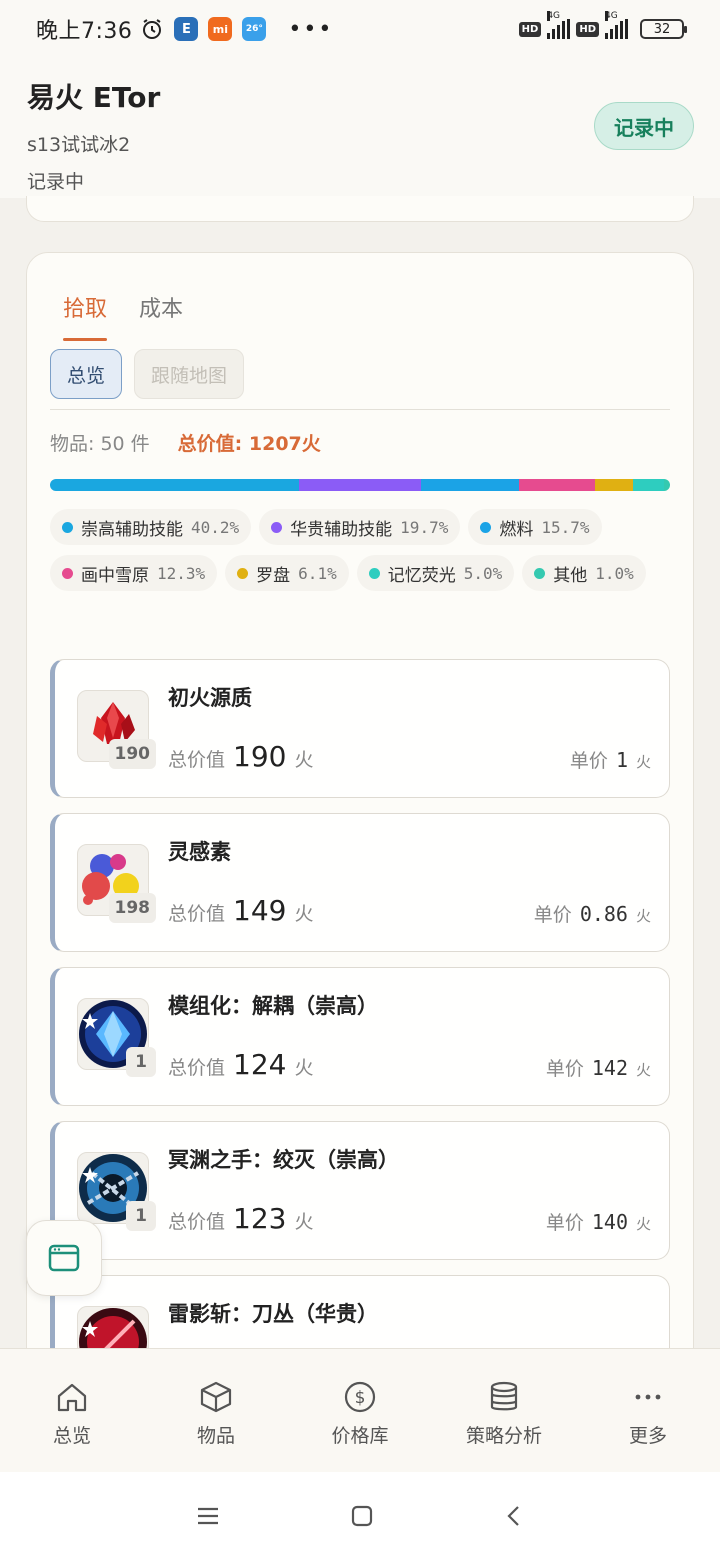 The height and width of the screenshot is (1560, 720). I want to click on list-item: 190 初火源质 总价值 190 火 单价 1 火, so click(360, 728).